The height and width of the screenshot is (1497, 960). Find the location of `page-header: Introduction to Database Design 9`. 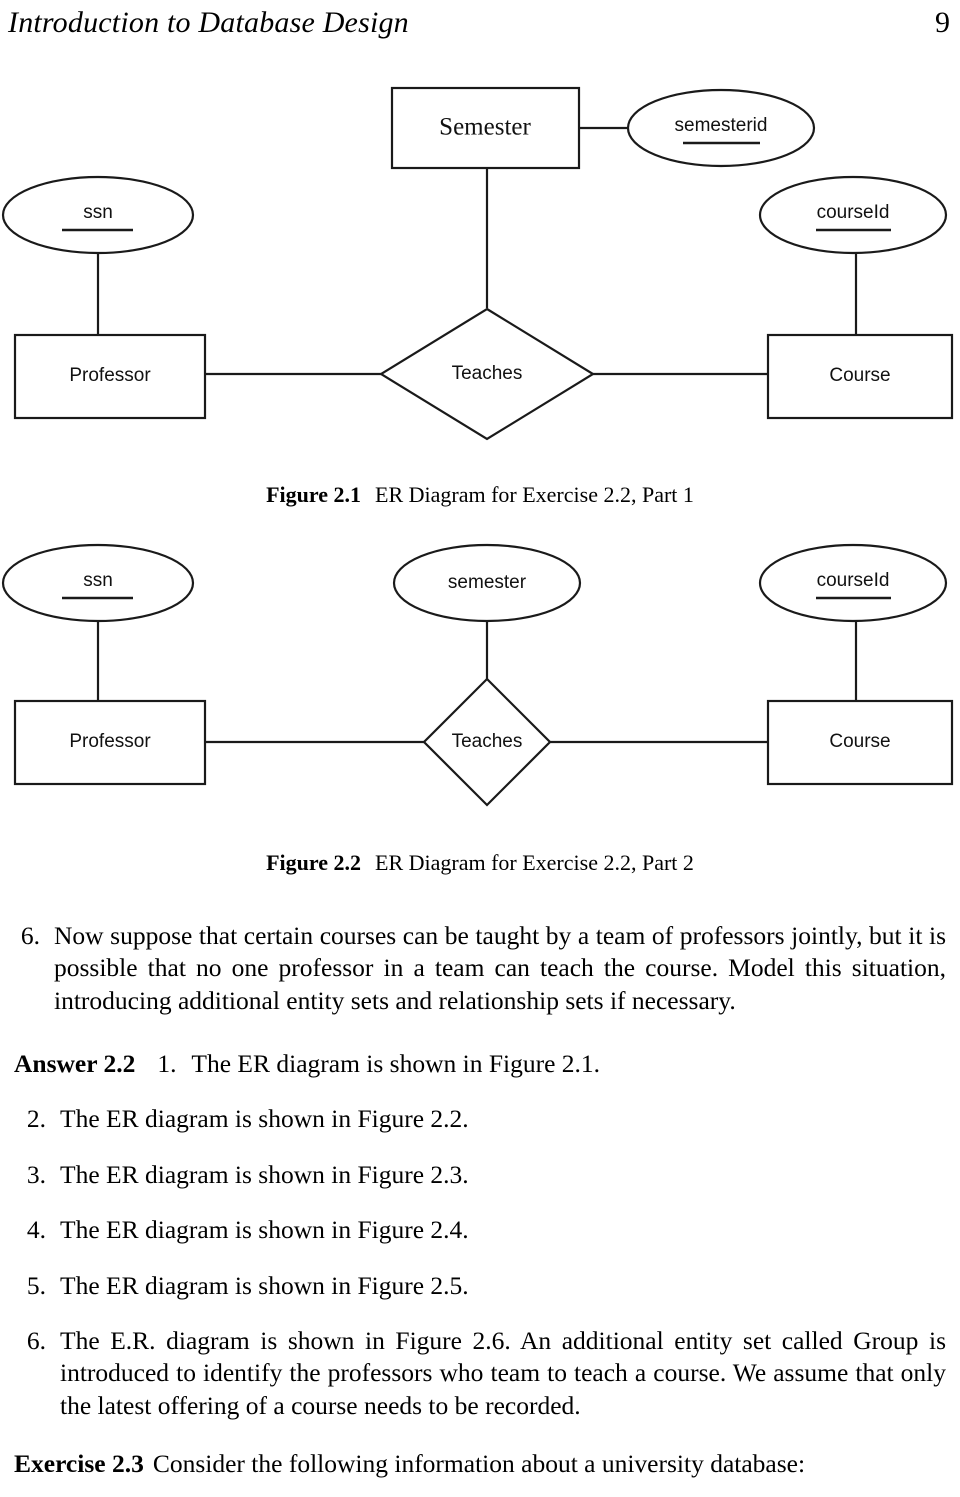

page-header: Introduction to Database Design 9 is located at coordinates (479, 26).